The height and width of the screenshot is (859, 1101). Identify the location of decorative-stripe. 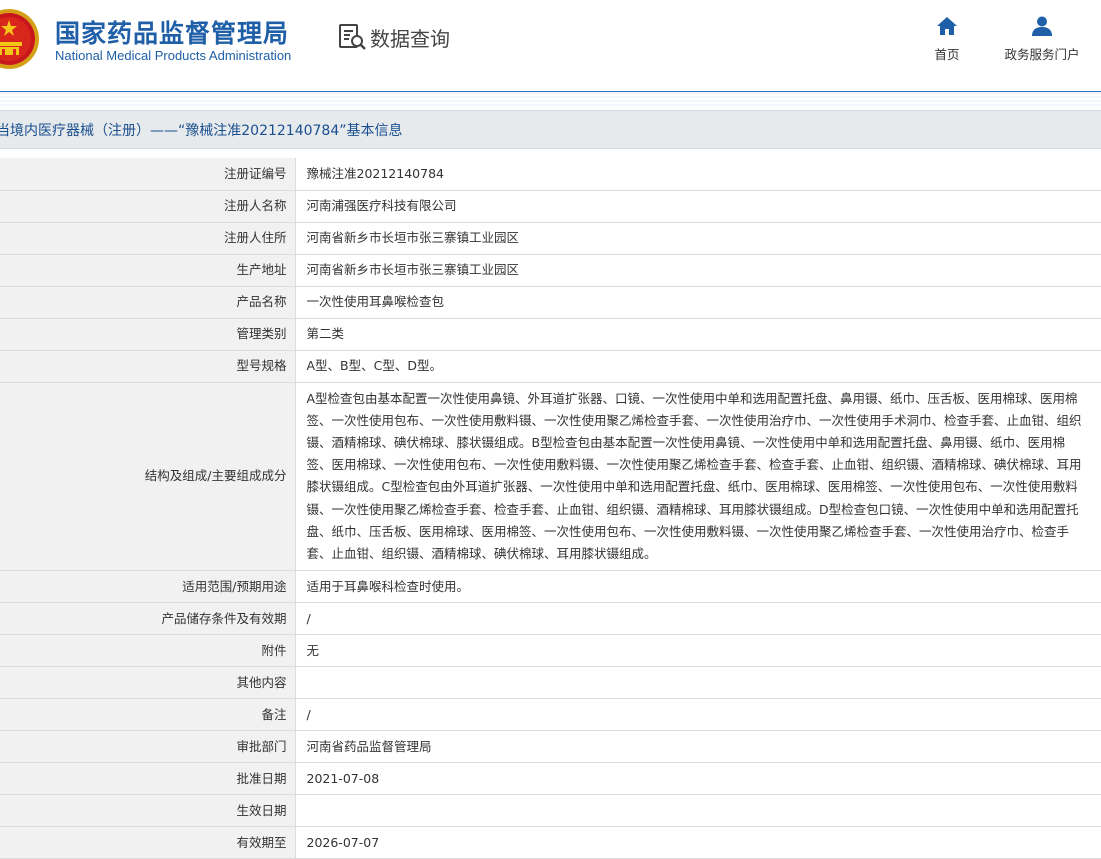
(550, 99).